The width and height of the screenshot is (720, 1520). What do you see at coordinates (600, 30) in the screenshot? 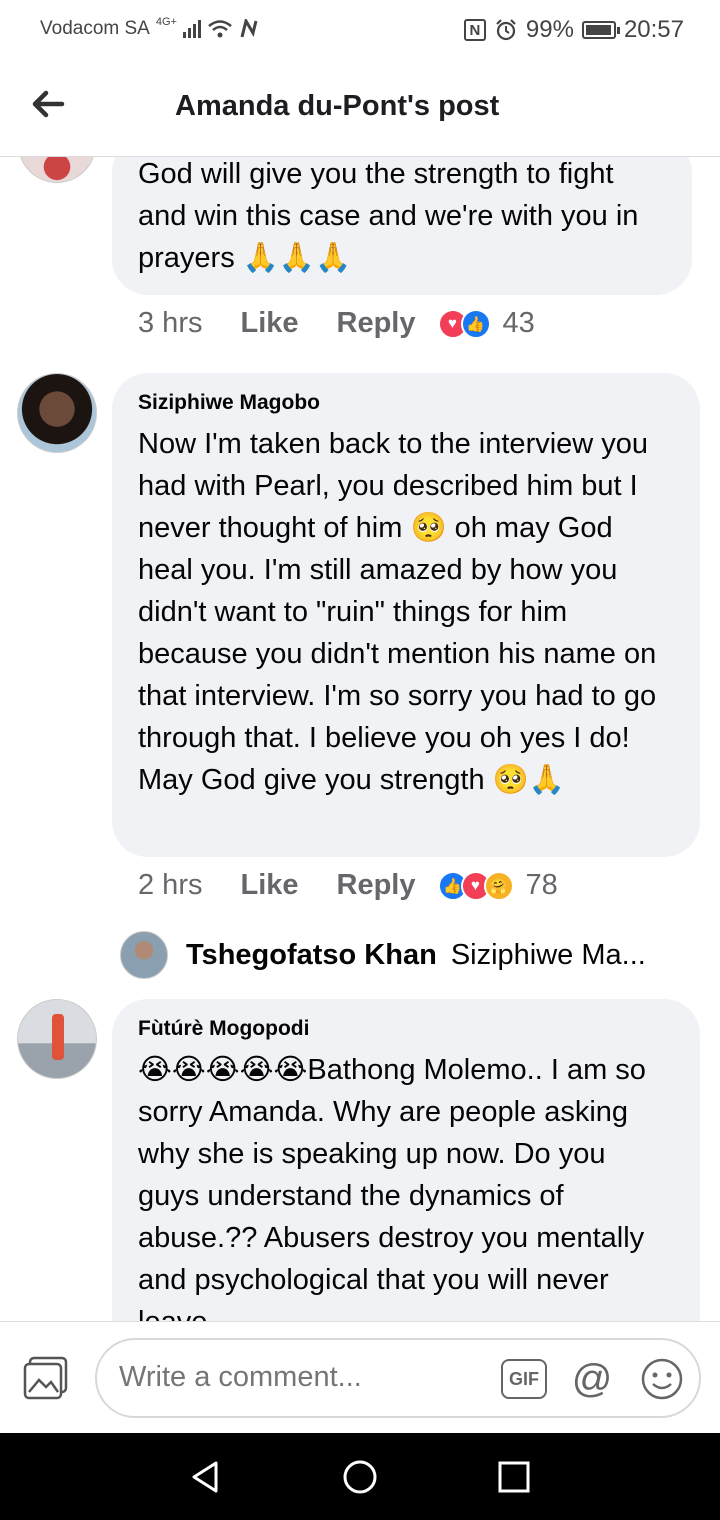
I see `battery-icon` at bounding box center [600, 30].